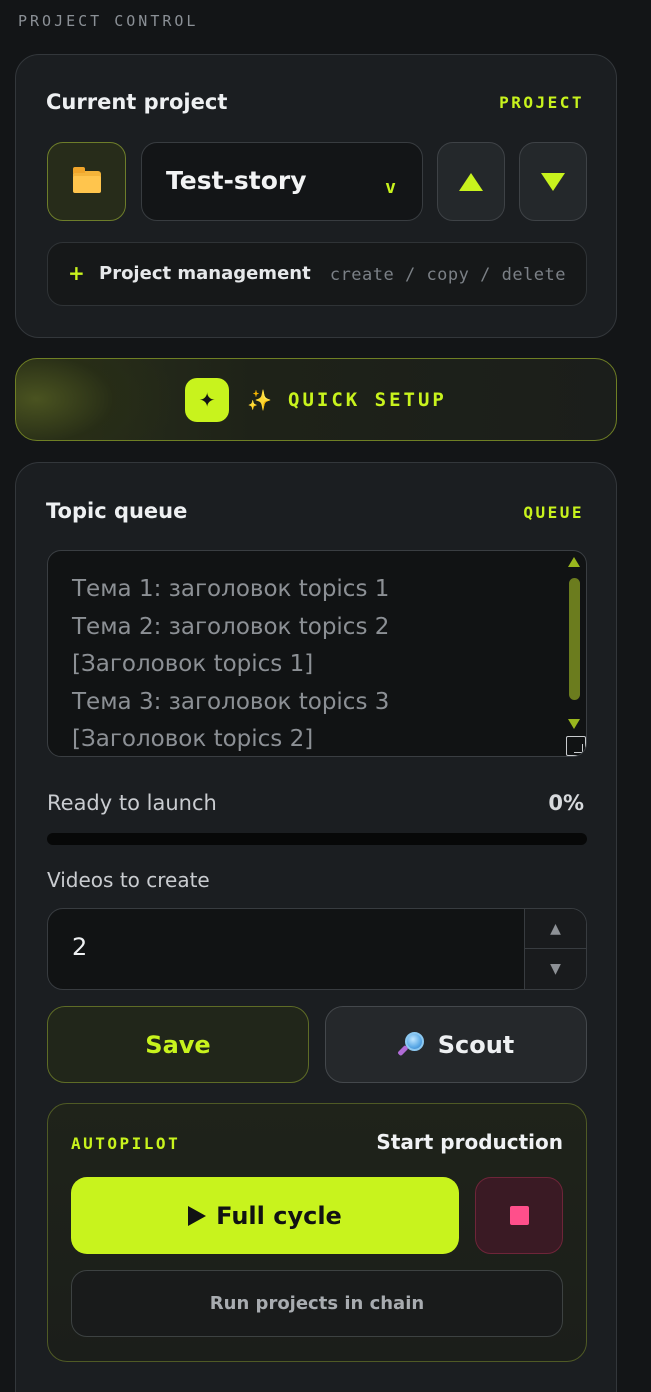 The height and width of the screenshot is (1392, 651). I want to click on folder-icon, so click(86, 179).